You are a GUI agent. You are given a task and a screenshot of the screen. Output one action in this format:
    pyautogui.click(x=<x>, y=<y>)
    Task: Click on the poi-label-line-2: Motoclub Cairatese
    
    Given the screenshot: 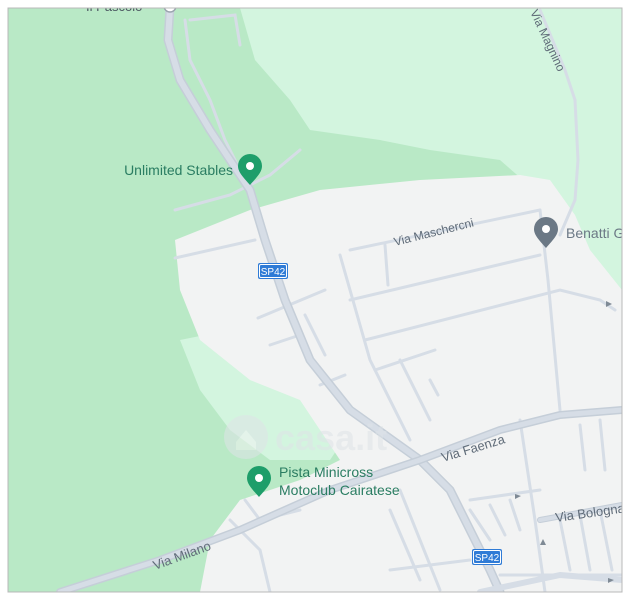 What is the action you would take?
    pyautogui.click(x=339, y=490)
    